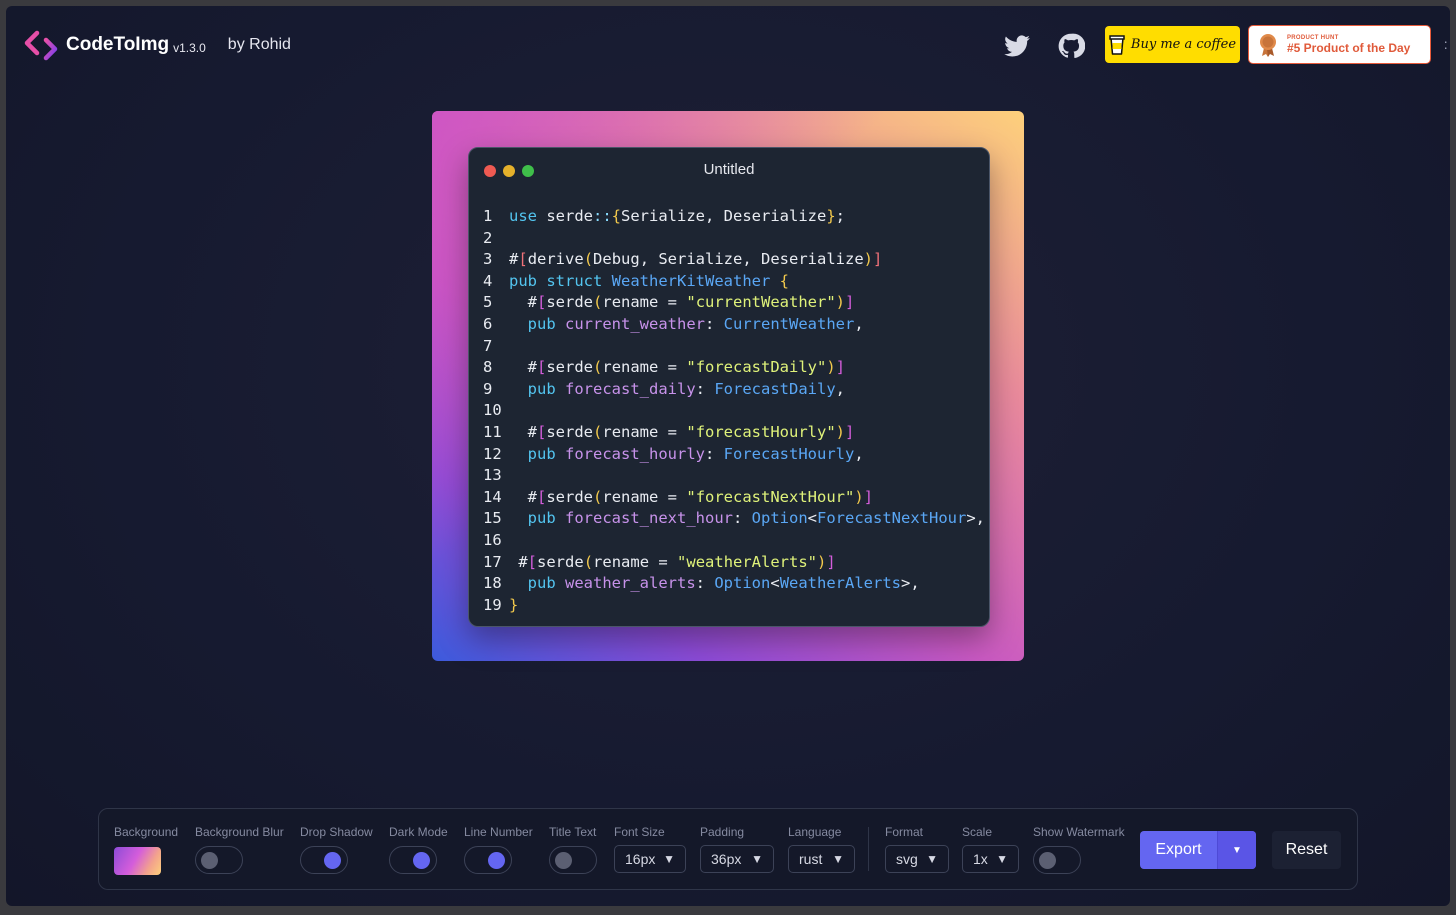 The width and height of the screenshot is (1456, 915). I want to click on code-line: 1 use serde::{Serialize, Deserialize};, so click(734, 217).